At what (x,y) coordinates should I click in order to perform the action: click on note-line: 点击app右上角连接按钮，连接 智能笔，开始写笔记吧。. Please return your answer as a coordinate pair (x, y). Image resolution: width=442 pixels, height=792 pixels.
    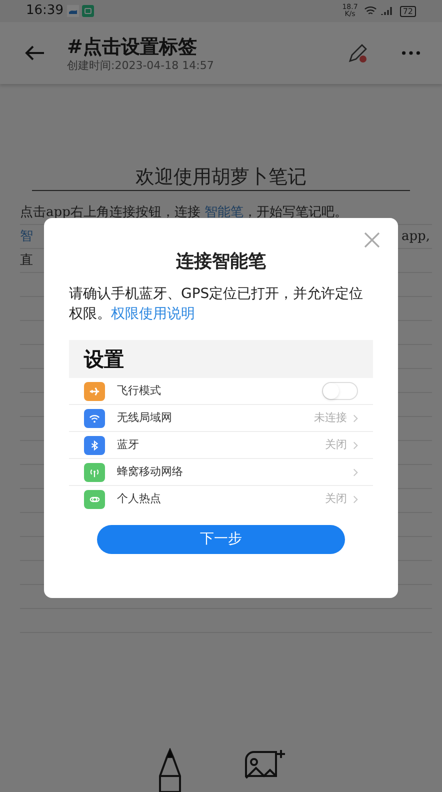
    Looking at the image, I should click on (184, 213).